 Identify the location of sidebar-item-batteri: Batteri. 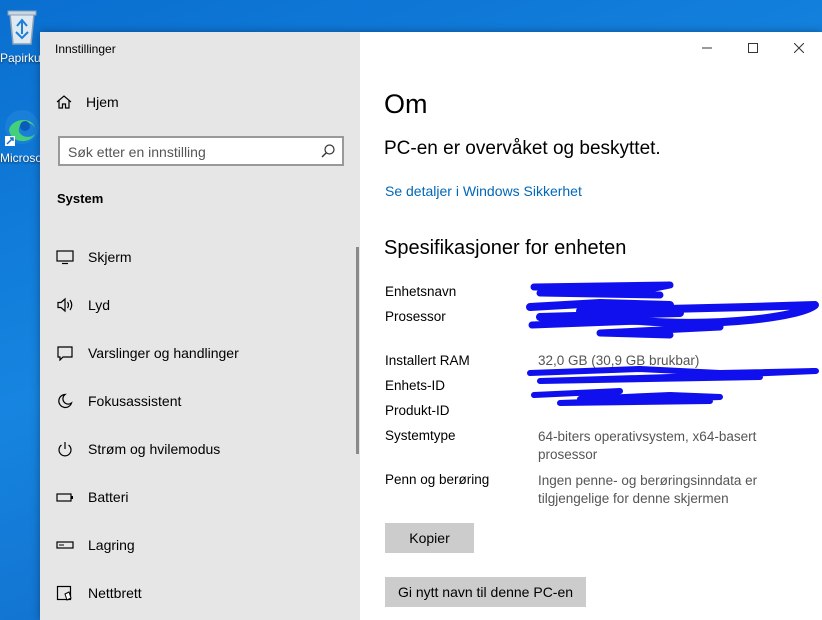
(198, 497).